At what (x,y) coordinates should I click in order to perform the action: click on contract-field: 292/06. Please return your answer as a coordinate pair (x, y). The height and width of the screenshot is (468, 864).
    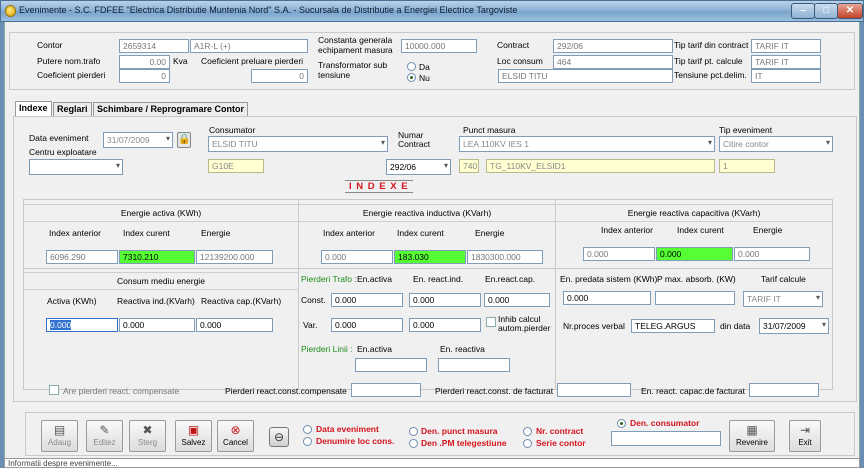
    Looking at the image, I should click on (613, 46).